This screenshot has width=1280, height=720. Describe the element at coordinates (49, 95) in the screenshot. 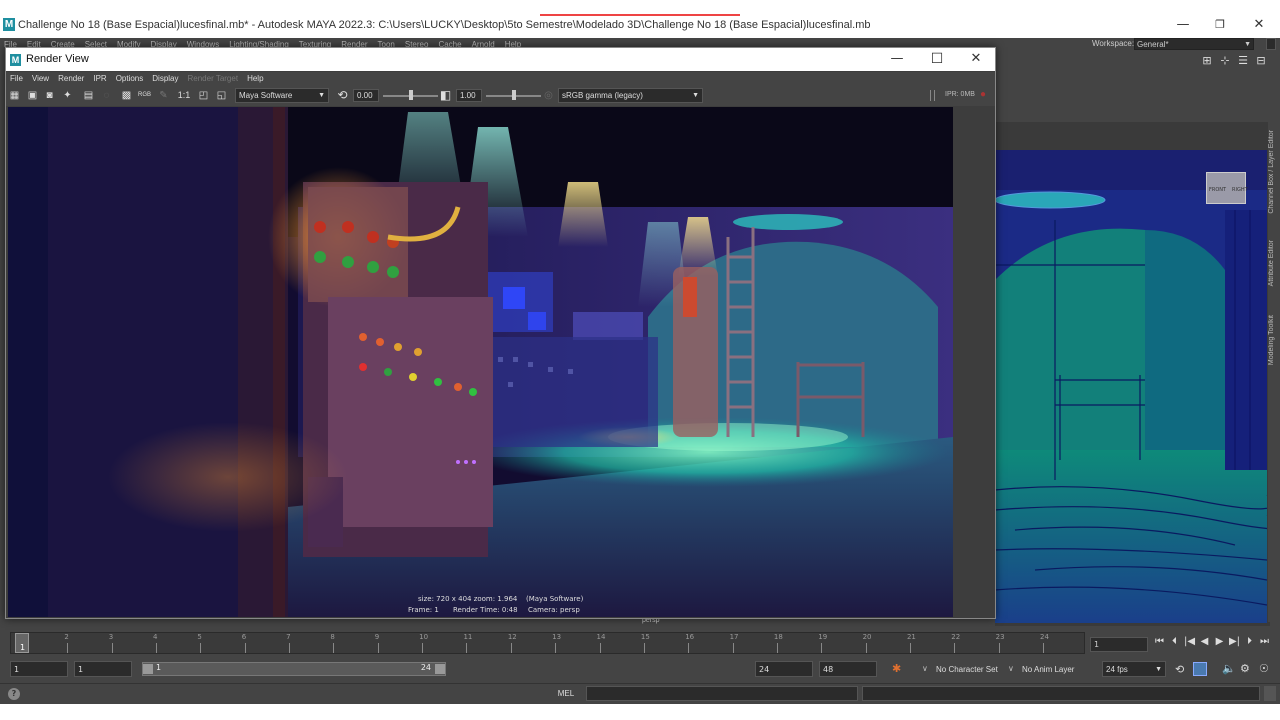

I see `snapshot-icon: ◙` at that location.